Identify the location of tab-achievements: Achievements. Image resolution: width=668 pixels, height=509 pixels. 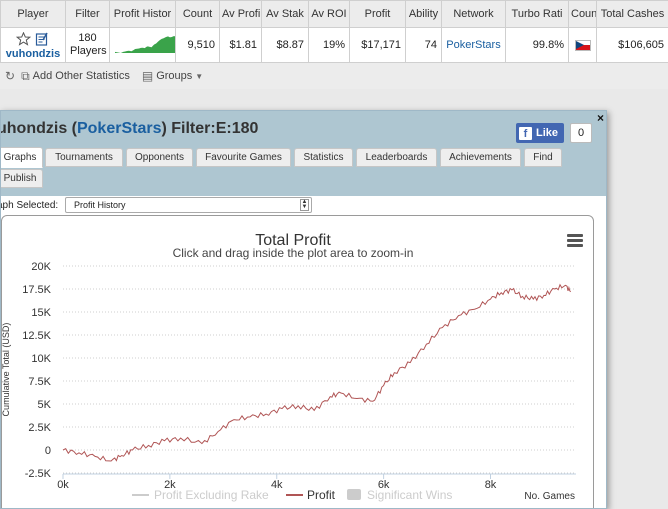
(480, 157).